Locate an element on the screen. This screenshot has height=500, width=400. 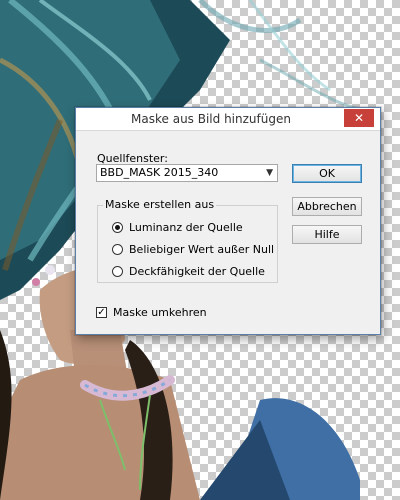
close-icon: ✕ is located at coordinates (359, 118).